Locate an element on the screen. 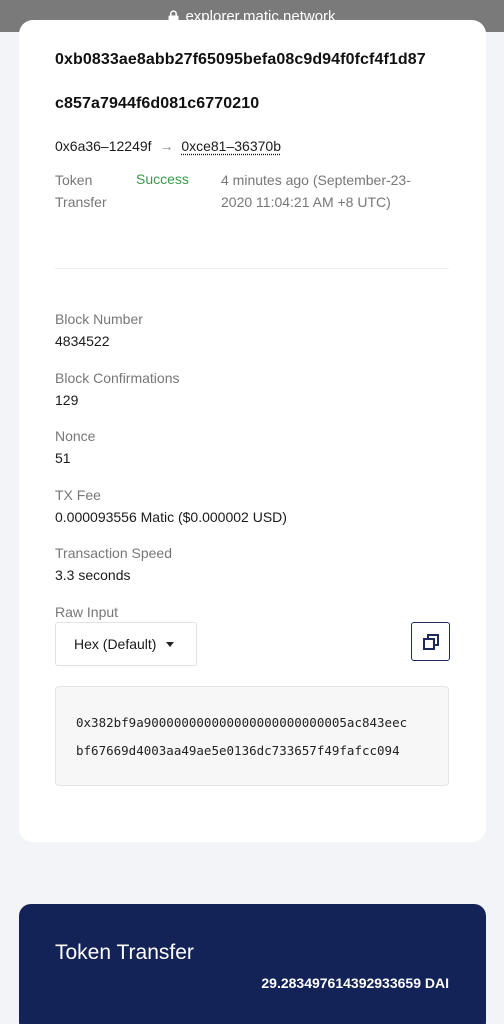 The height and width of the screenshot is (1024, 504). nonce-label: Nonce is located at coordinates (75, 436).